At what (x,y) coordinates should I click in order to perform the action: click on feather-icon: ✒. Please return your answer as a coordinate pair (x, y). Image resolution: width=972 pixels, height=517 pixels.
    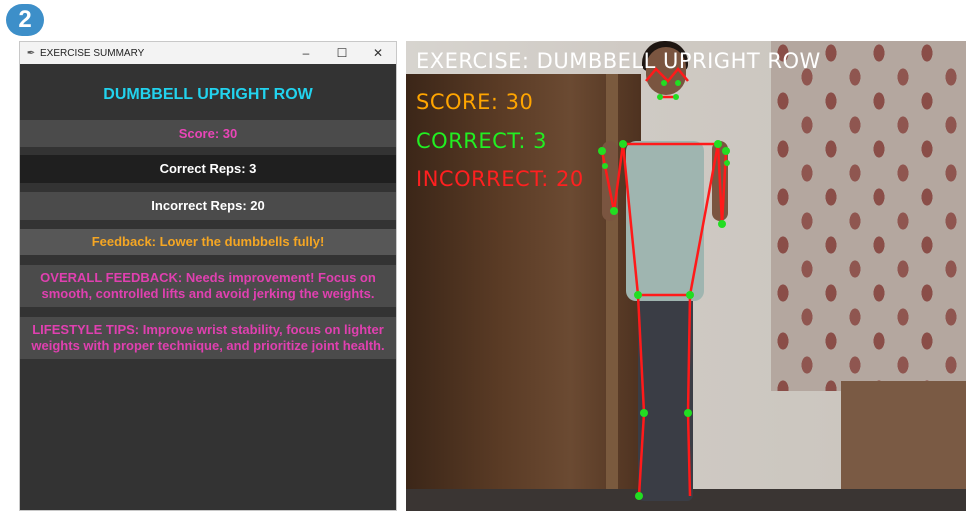
    Looking at the image, I should click on (31, 53).